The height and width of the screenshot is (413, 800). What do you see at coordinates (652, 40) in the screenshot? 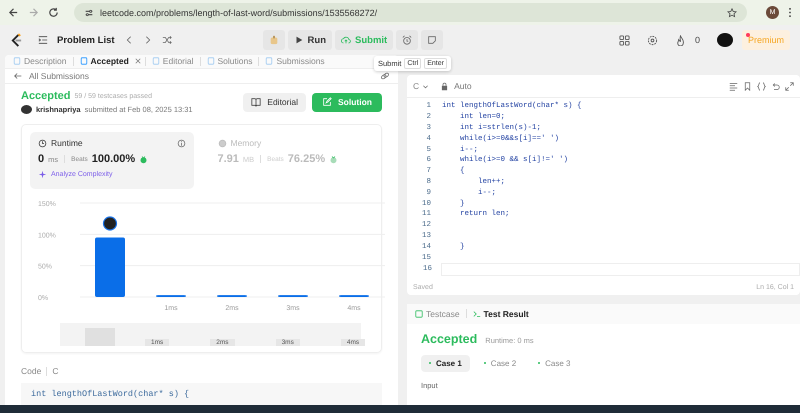
I see `settings-icon` at bounding box center [652, 40].